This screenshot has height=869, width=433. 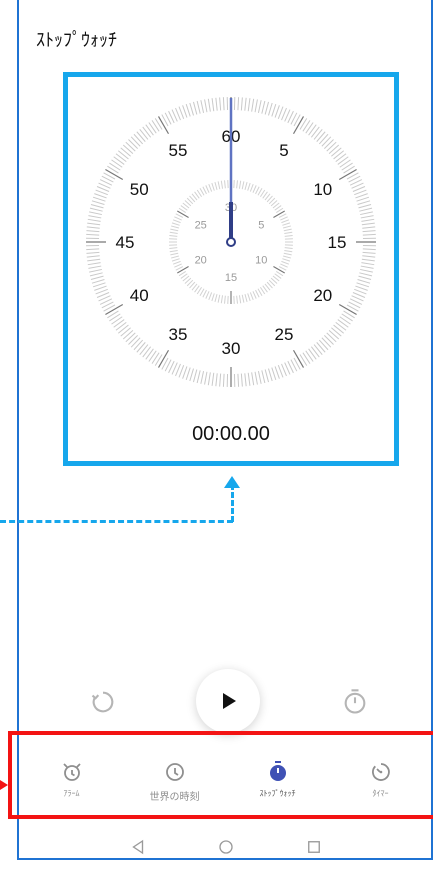 I want to click on home-button, so click(x=226, y=847).